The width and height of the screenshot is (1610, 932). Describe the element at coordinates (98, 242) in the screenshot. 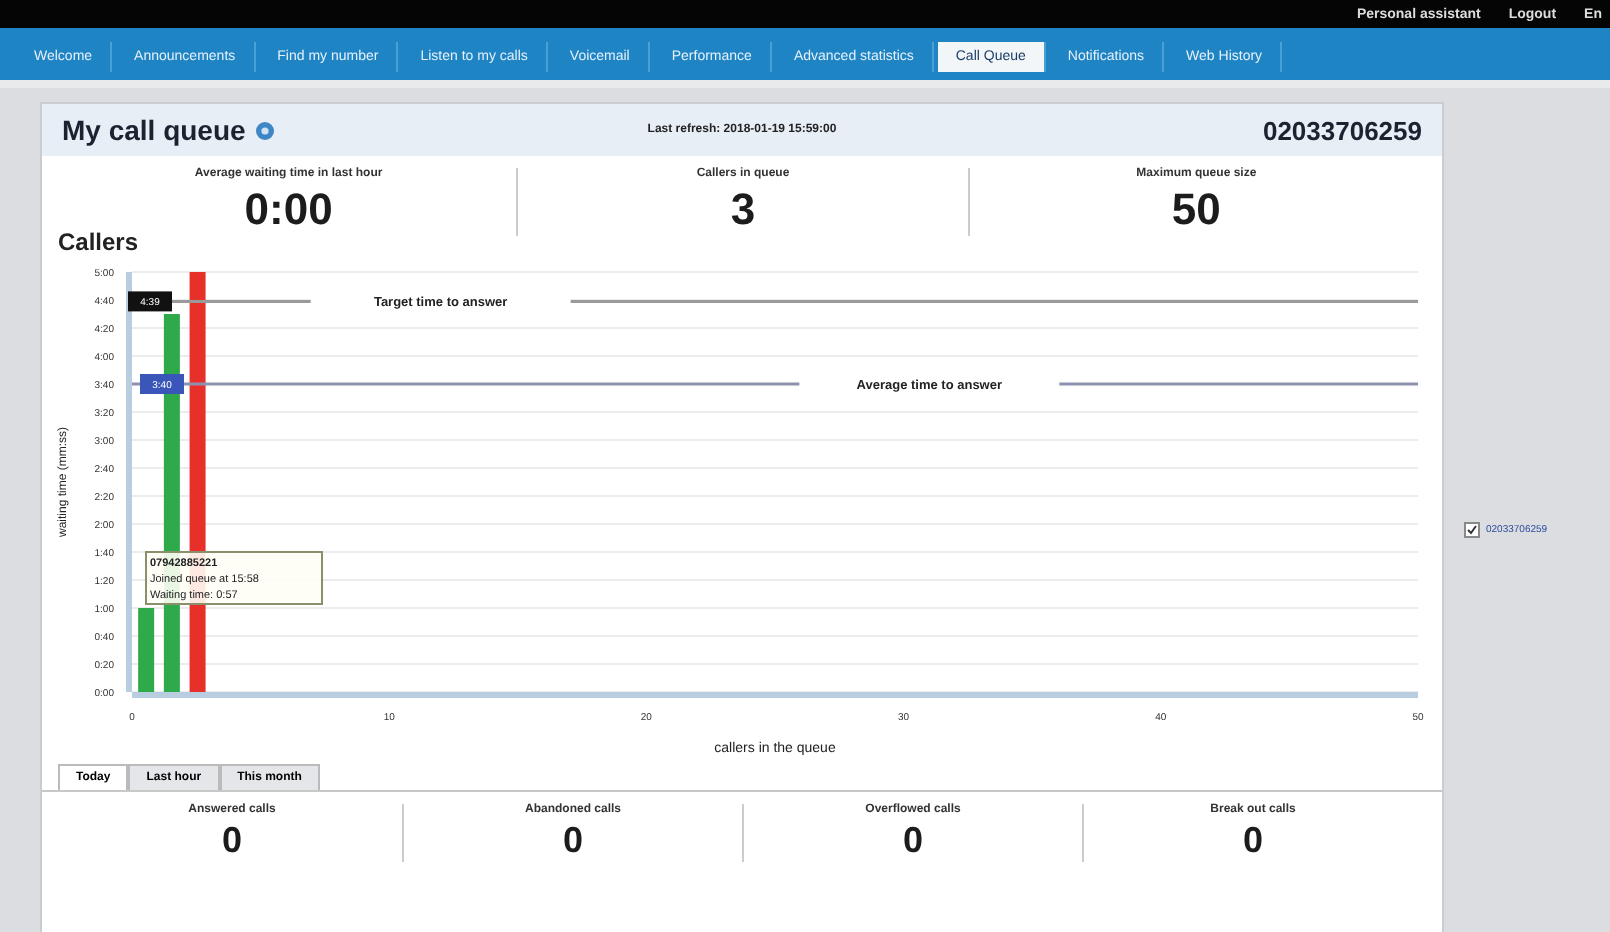

I see `chart-title: Callers` at that location.